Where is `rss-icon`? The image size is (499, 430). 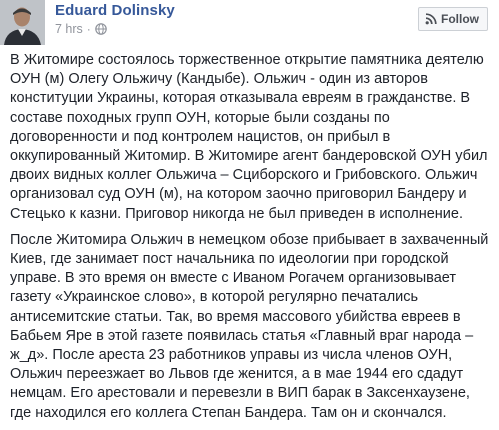 rss-icon is located at coordinates (431, 19).